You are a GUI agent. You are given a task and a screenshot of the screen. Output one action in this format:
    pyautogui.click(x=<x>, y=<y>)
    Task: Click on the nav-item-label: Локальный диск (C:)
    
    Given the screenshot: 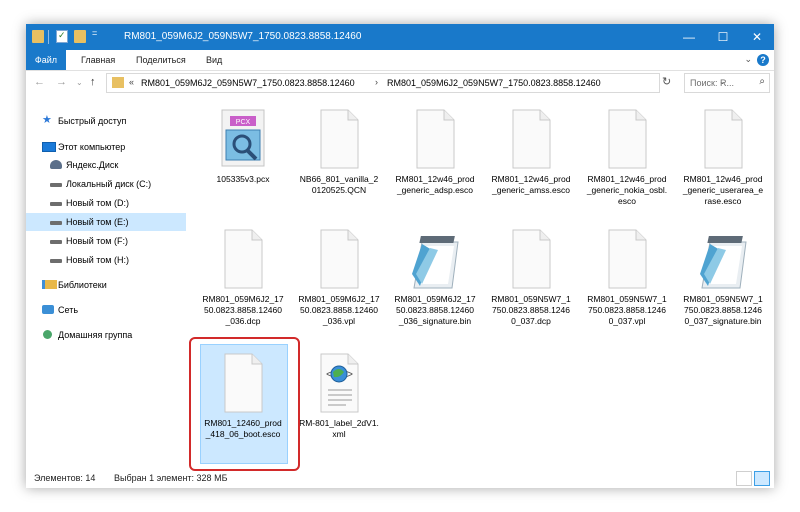 What is the action you would take?
    pyautogui.click(x=109, y=184)
    